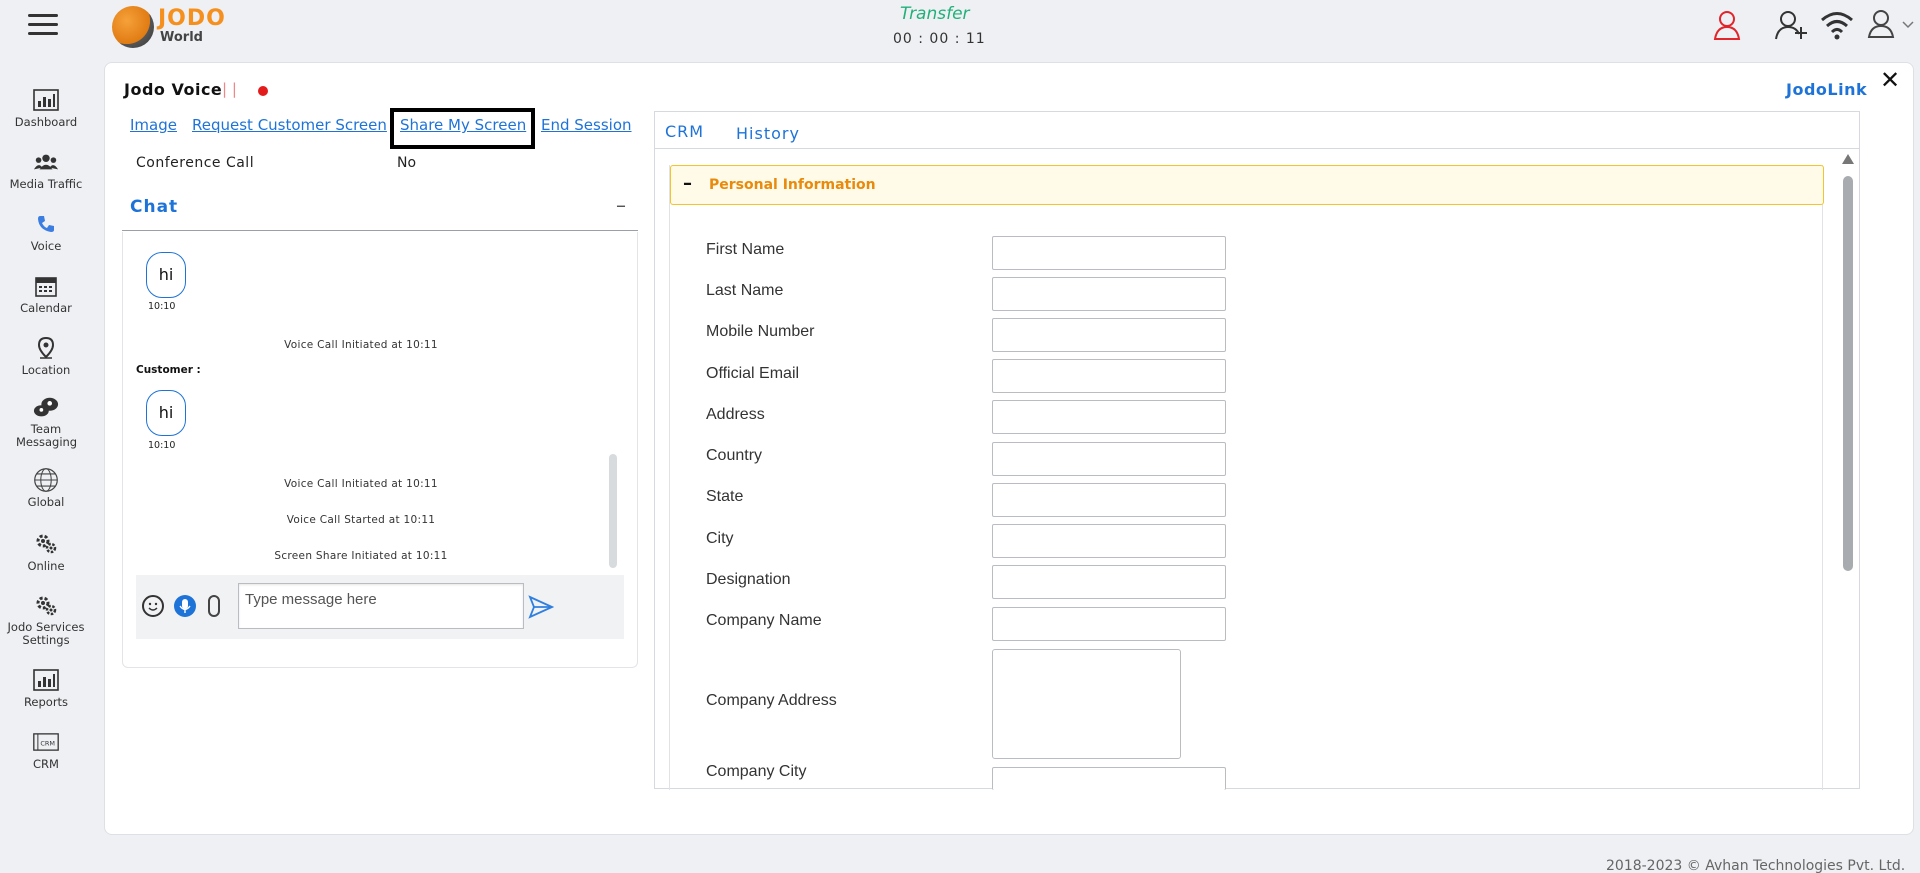 The width and height of the screenshot is (1920, 873). I want to click on designation-input, so click(1109, 582).